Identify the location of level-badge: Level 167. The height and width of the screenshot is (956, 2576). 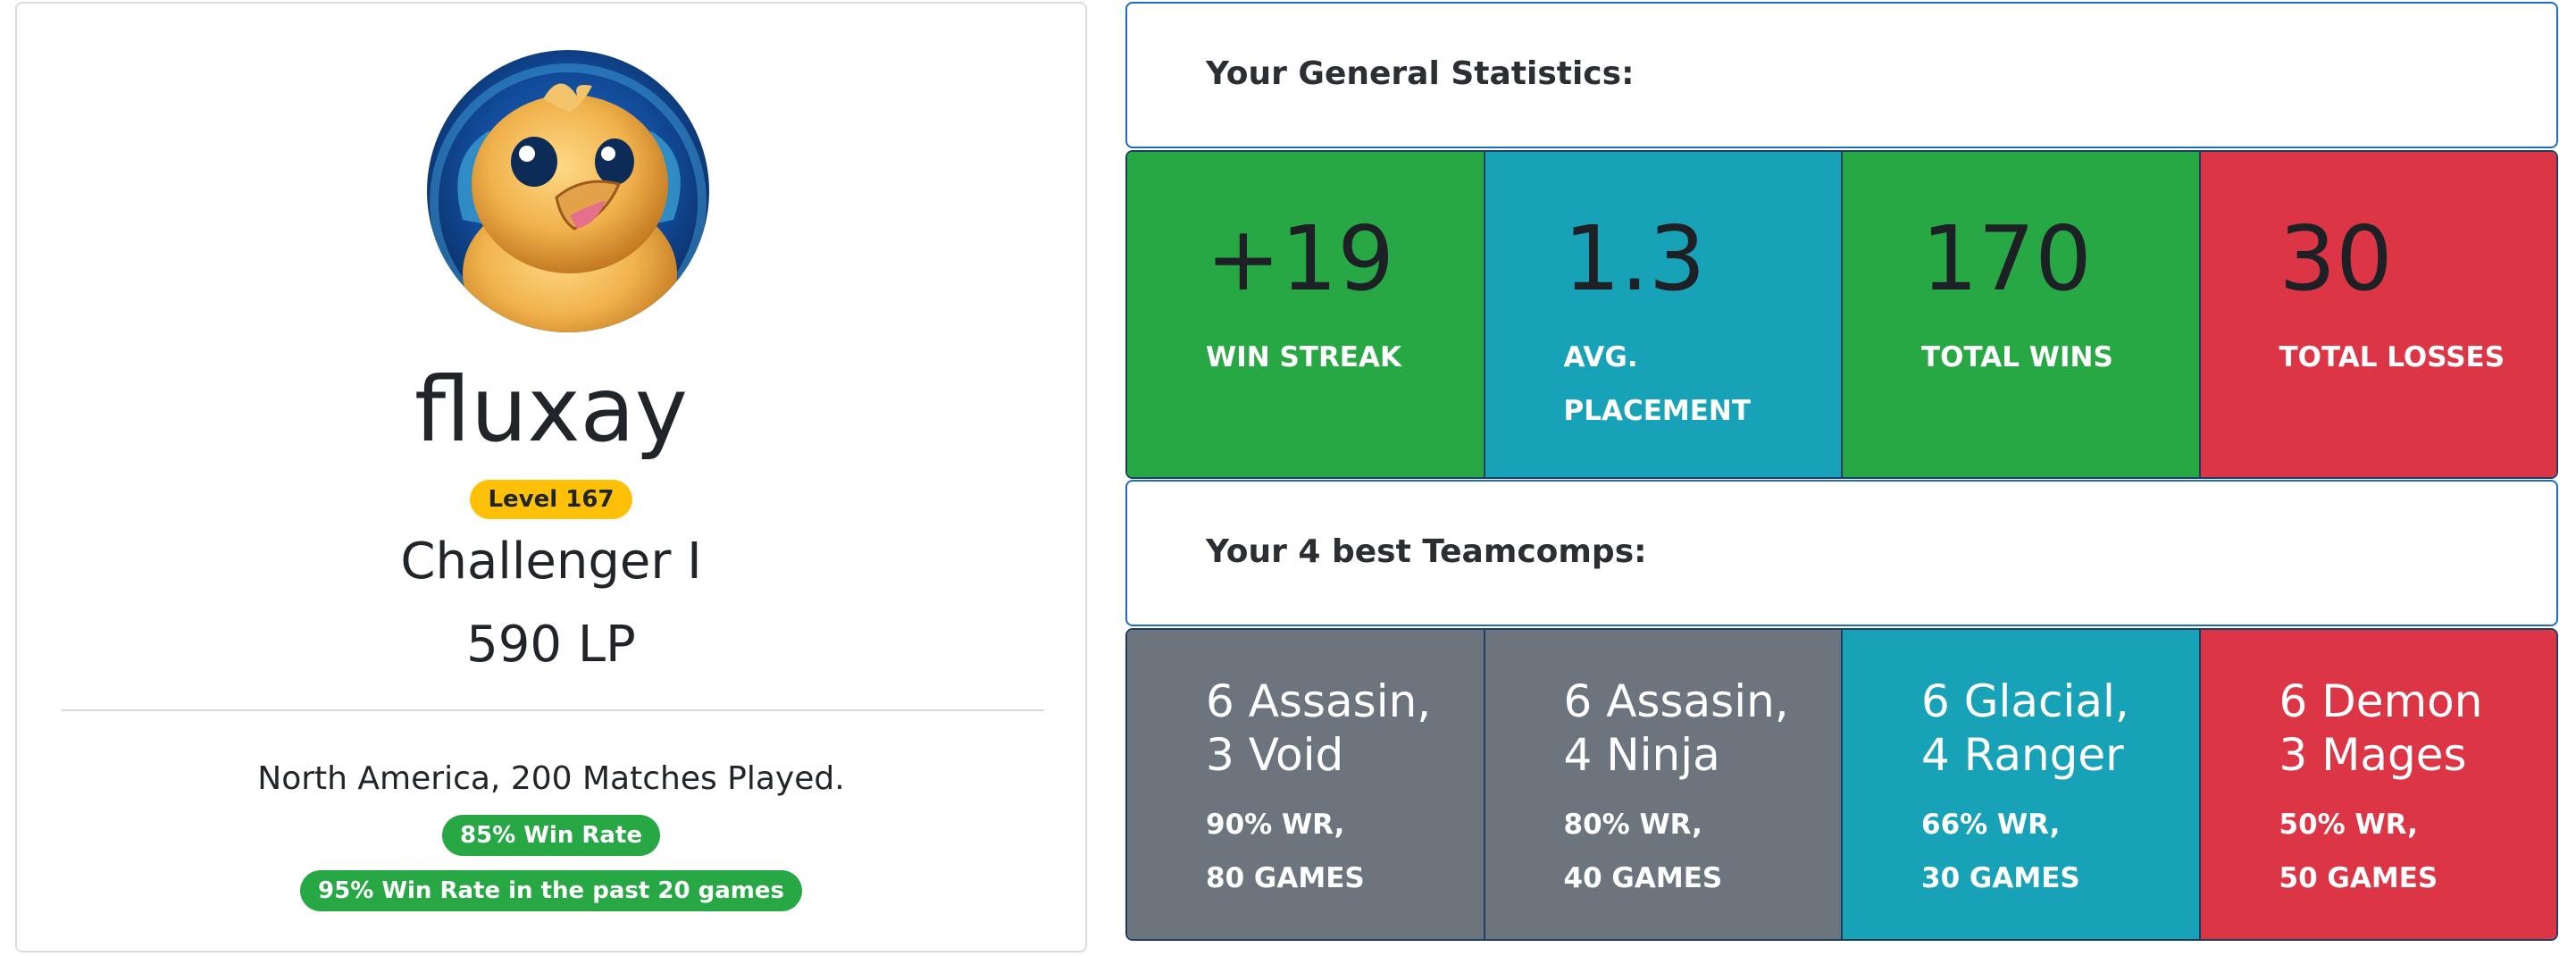
(551, 500).